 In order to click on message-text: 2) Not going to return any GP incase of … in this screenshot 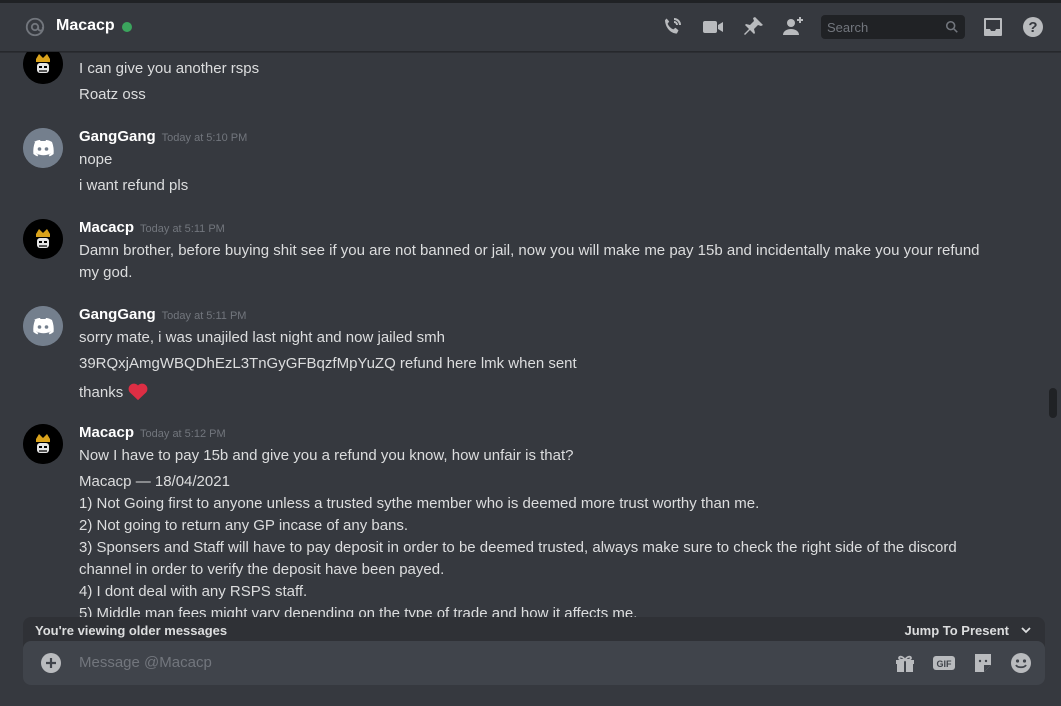, I will do `click(244, 525)`.